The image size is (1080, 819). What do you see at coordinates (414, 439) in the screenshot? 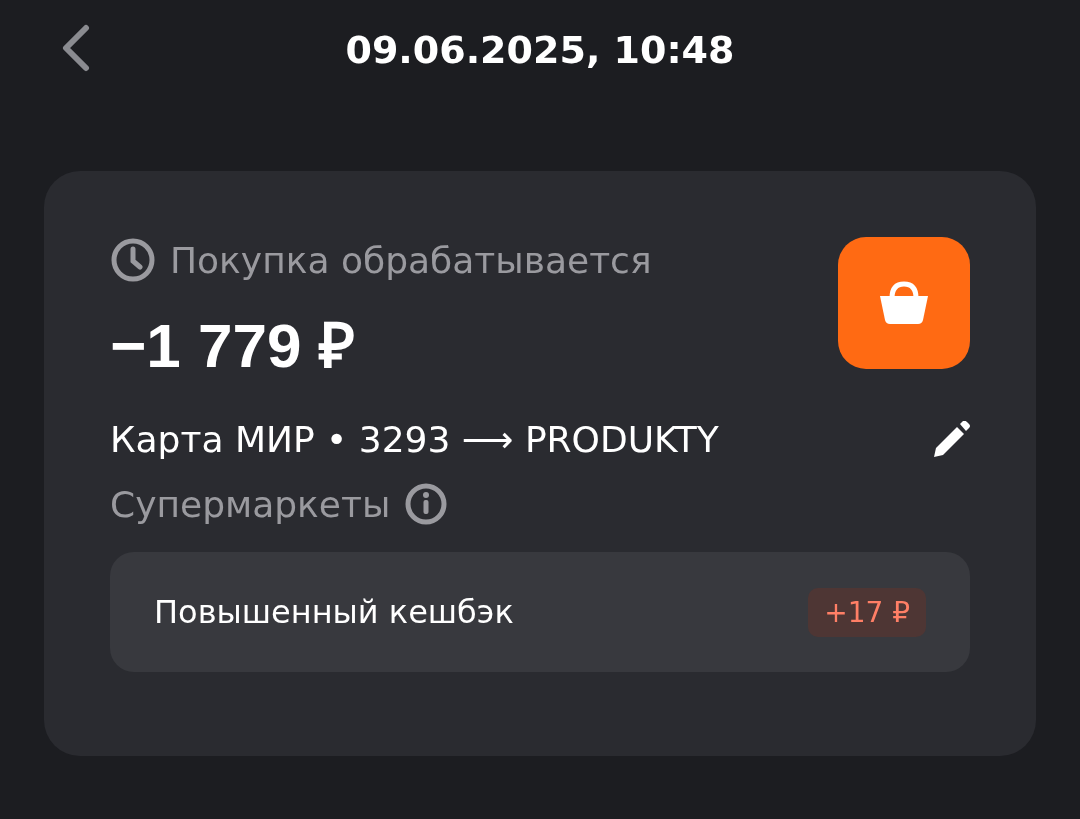
I see `payment-route: Карта МИР • 3293 ⟶ PRODUKTY` at bounding box center [414, 439].